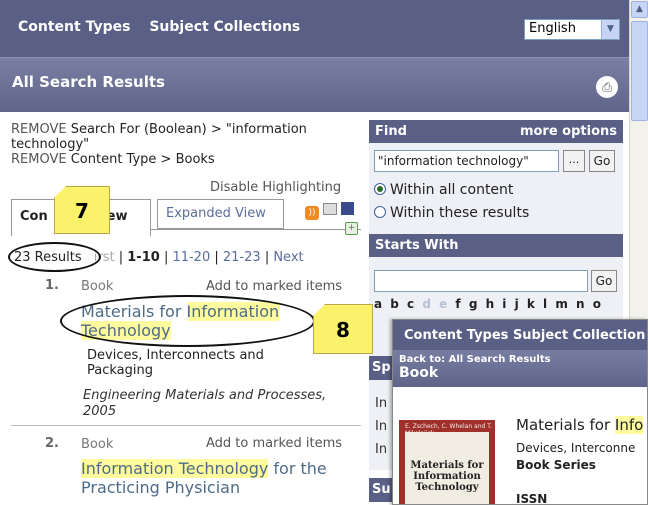 This screenshot has height=505, width=648. Describe the element at coordinates (576, 448) in the screenshot. I see `inset-subtitle: Devices, Interconne` at that location.